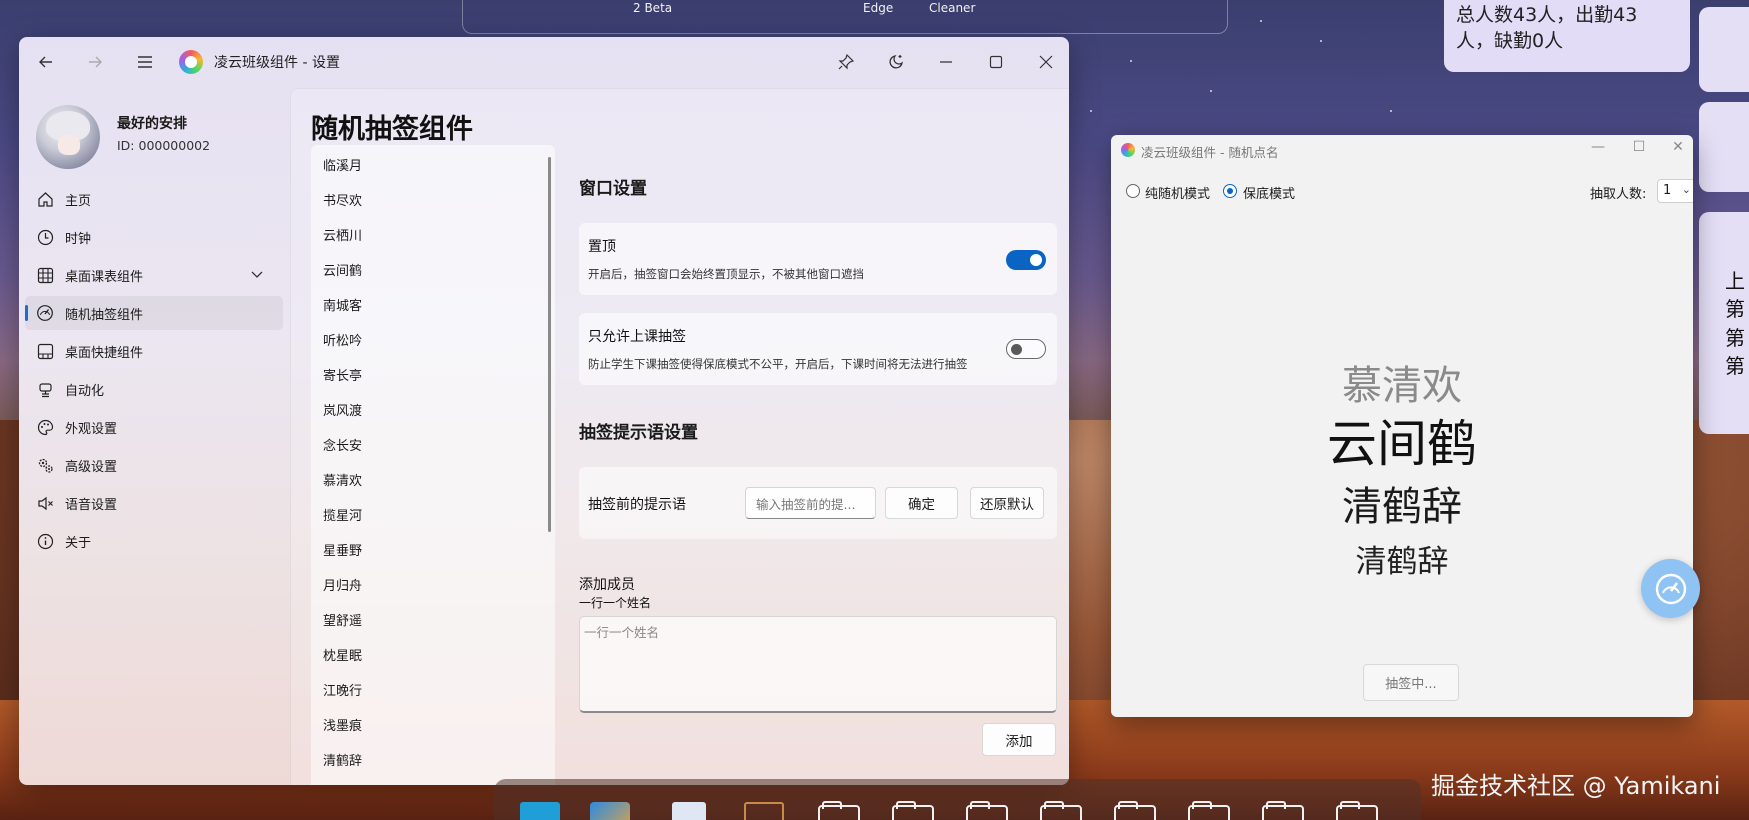  I want to click on list-scrollbar, so click(549, 344).